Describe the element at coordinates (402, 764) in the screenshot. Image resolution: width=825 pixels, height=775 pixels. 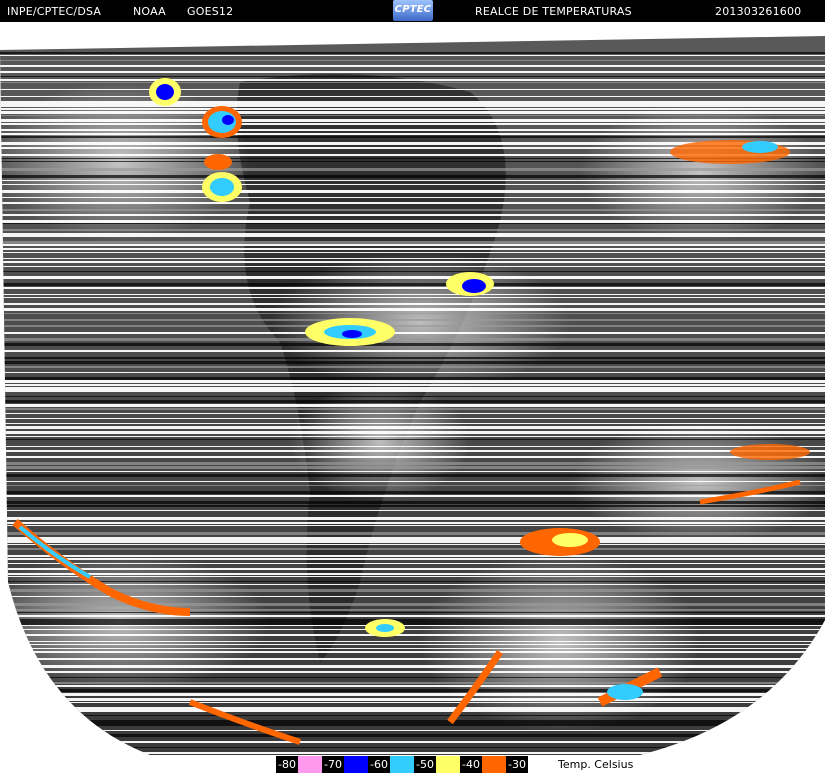
I see `legend-swatch-minus60` at that location.